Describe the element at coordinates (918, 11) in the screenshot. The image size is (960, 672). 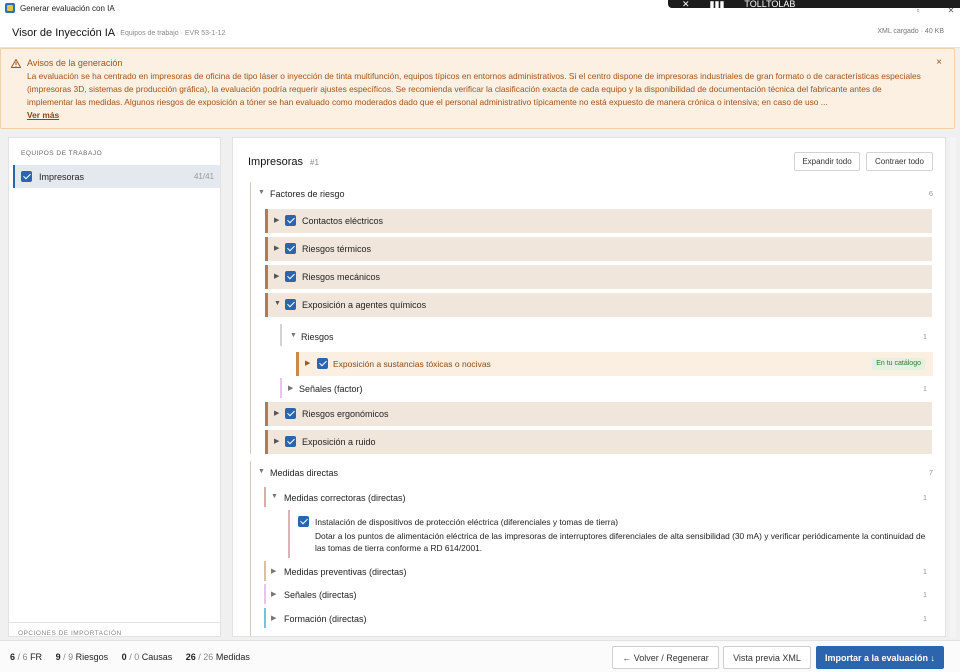
I see `restore-icon: ▫` at that location.